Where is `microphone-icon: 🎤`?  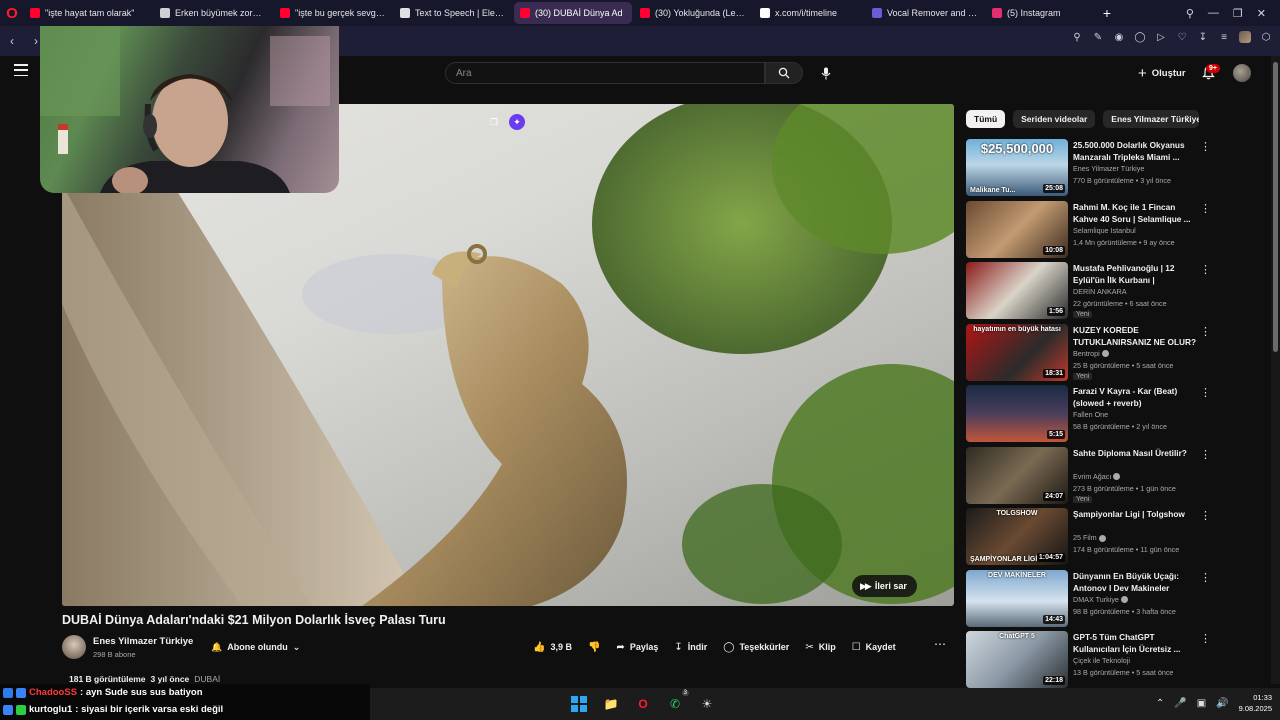 microphone-icon: 🎤 is located at coordinates (1180, 703).